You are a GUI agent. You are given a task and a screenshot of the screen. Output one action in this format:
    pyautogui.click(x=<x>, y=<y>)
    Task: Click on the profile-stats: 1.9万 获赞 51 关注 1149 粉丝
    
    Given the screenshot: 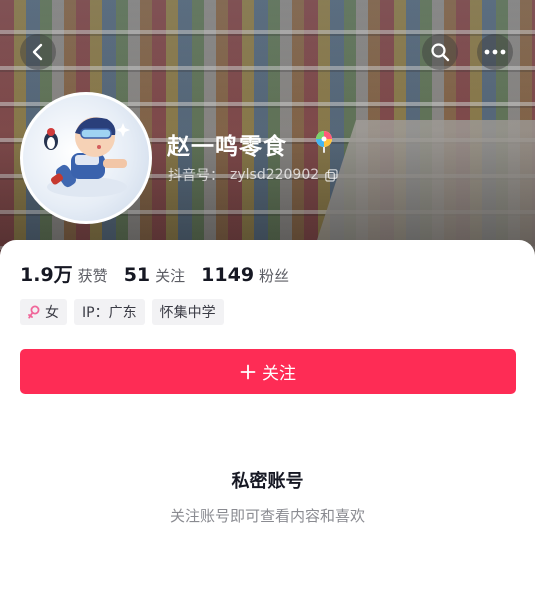 What is the action you would take?
    pyautogui.click(x=162, y=273)
    